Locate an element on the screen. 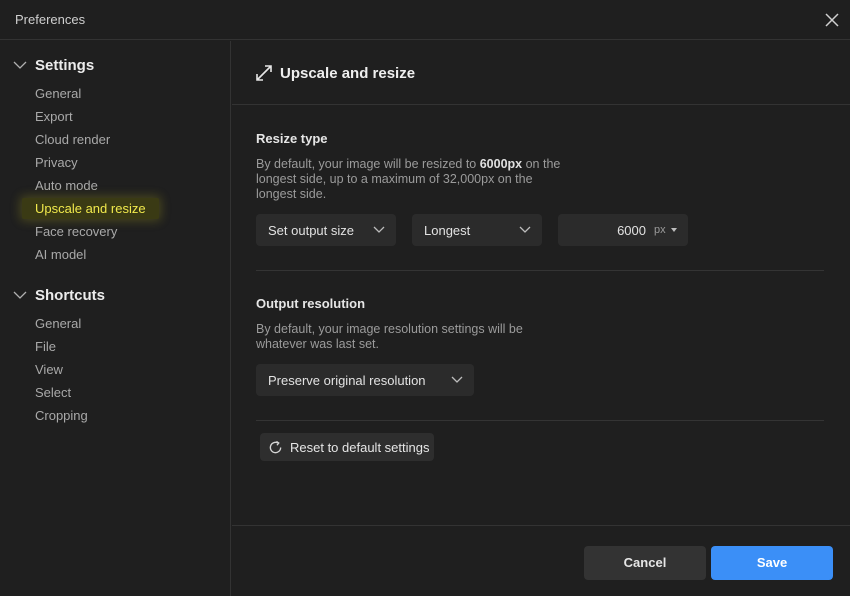  resolution-value: Preserve original resolution is located at coordinates (347, 380).